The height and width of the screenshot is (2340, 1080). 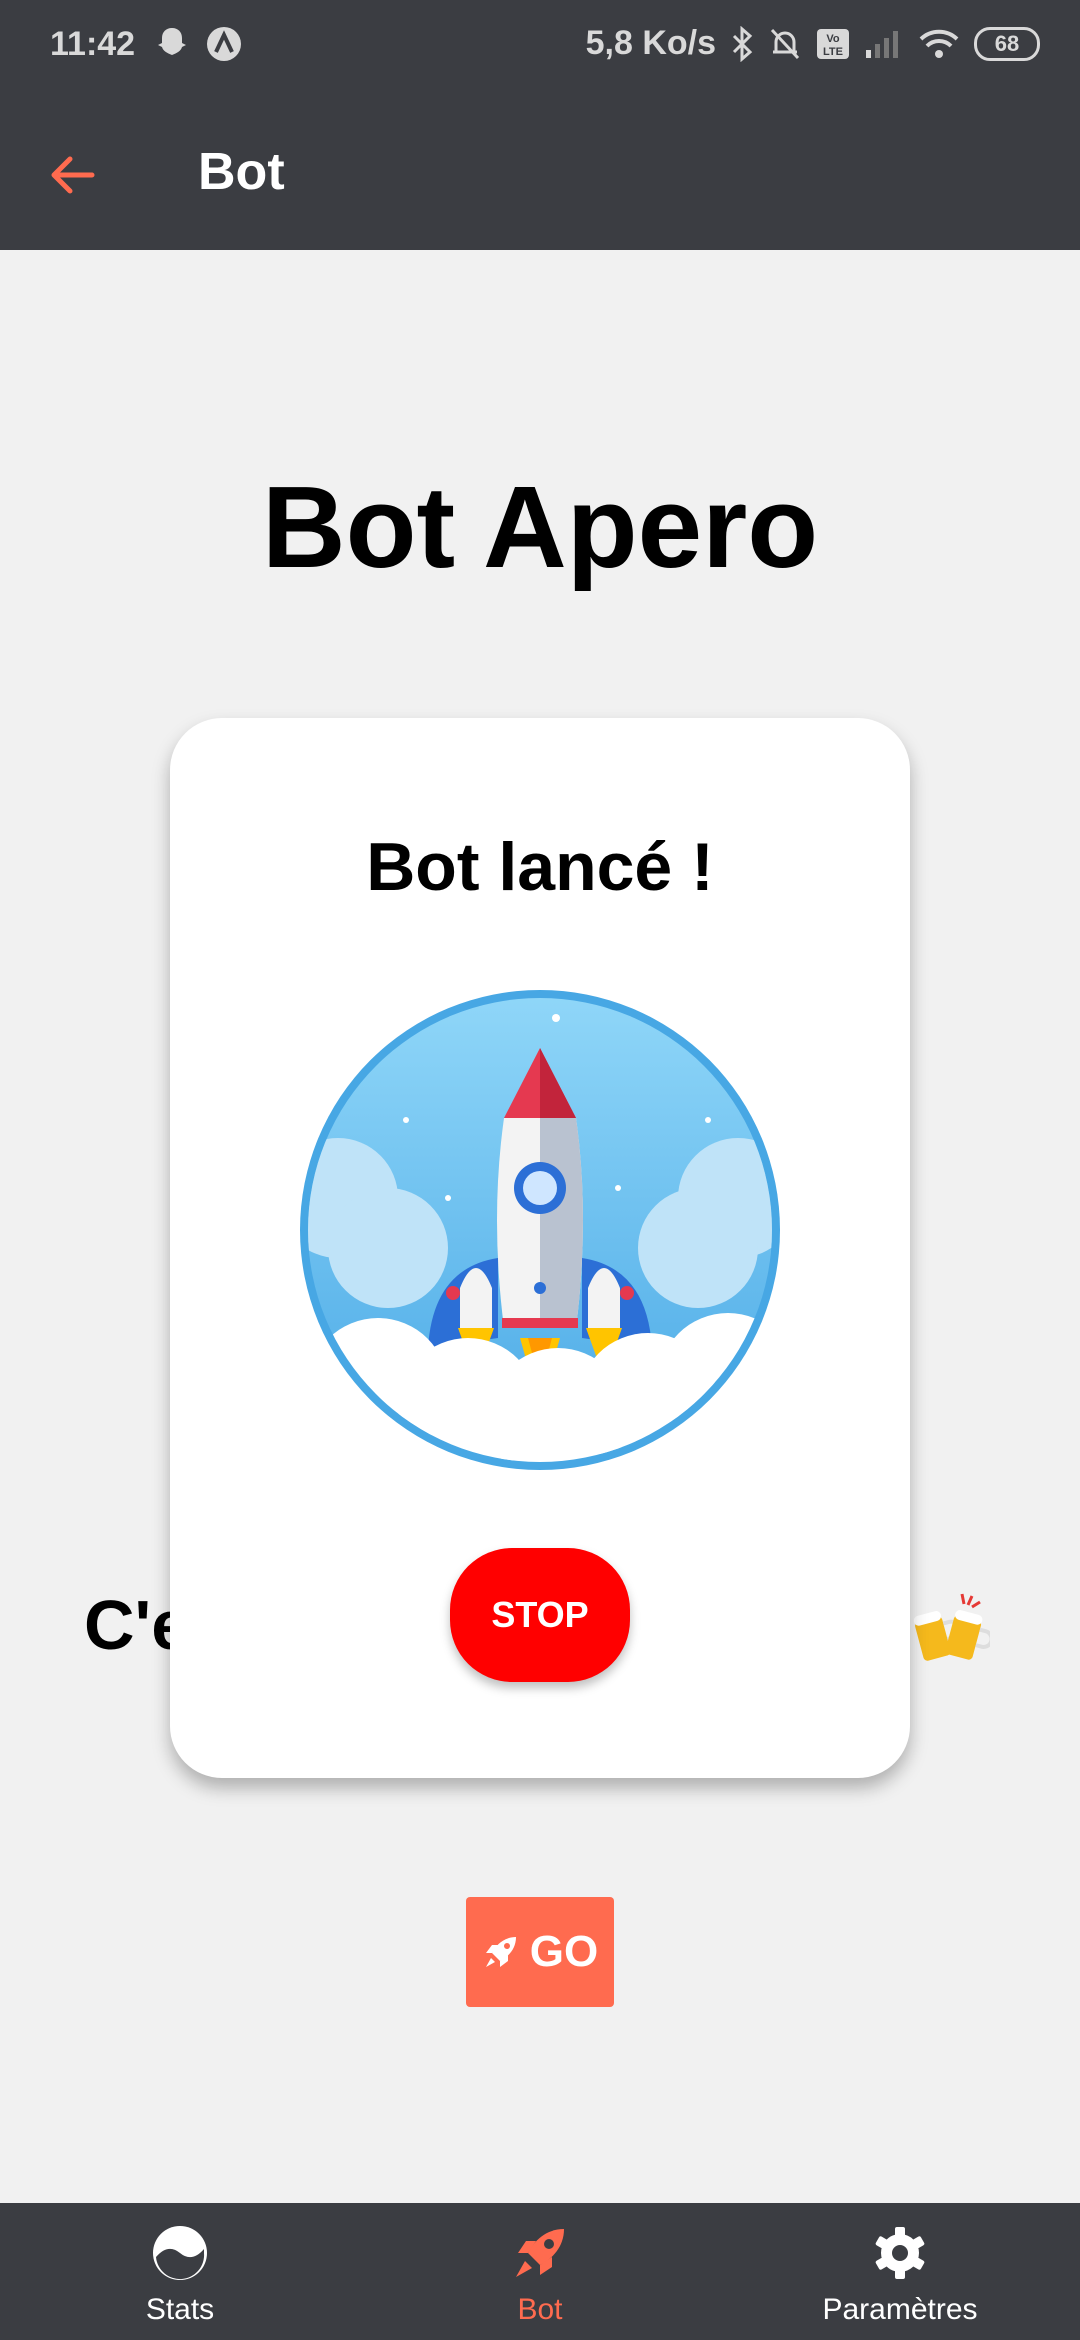 I want to click on snapchat-icon, so click(x=172, y=41).